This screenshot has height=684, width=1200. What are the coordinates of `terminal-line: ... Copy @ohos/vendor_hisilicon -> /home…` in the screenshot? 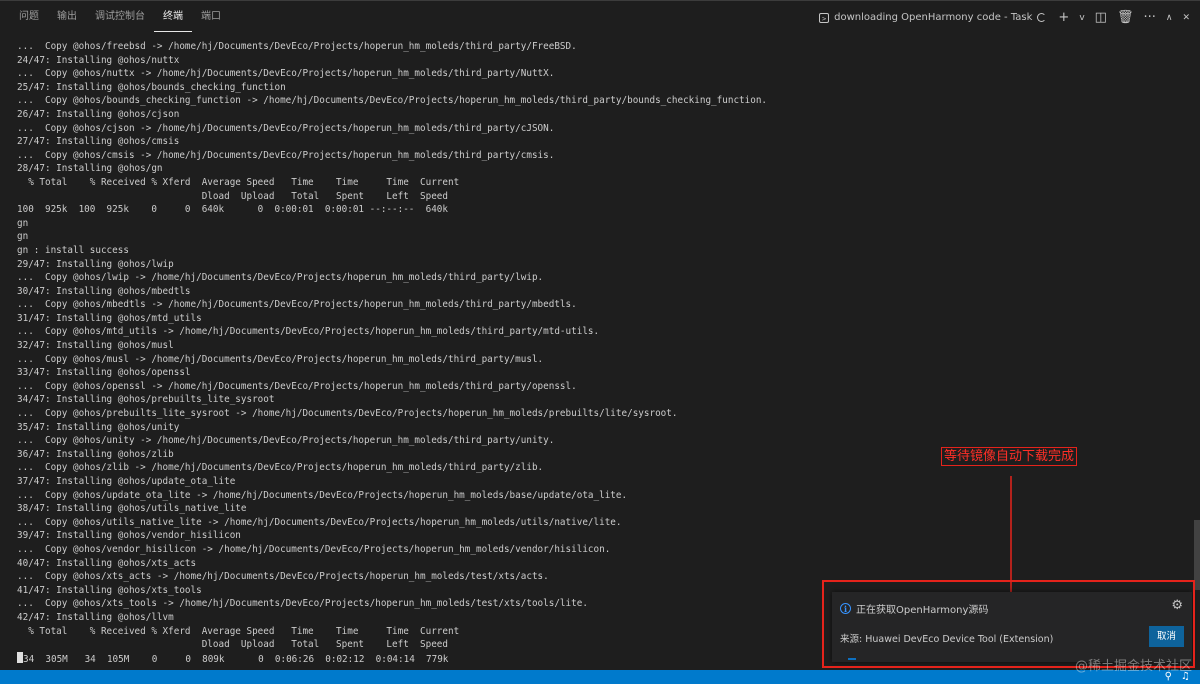 It's located at (314, 549).